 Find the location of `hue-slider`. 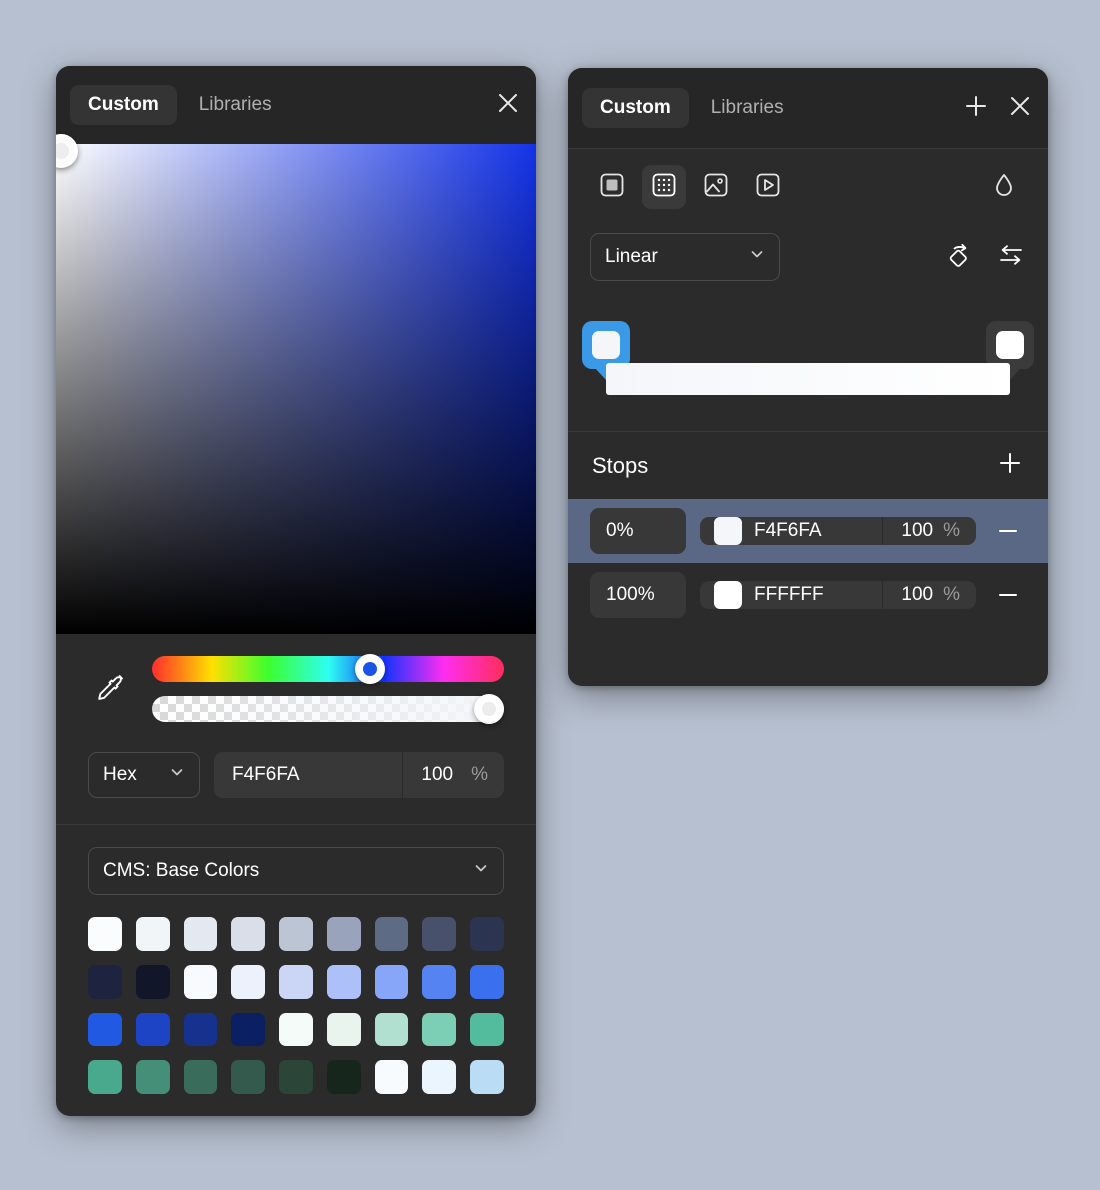

hue-slider is located at coordinates (328, 669).